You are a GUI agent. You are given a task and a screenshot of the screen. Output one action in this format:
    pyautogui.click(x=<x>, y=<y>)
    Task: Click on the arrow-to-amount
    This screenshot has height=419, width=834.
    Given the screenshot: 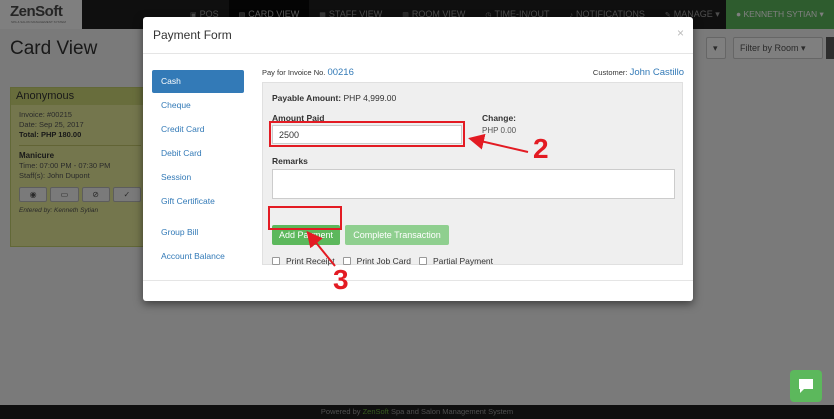 What is the action you would take?
    pyautogui.click(x=498, y=143)
    